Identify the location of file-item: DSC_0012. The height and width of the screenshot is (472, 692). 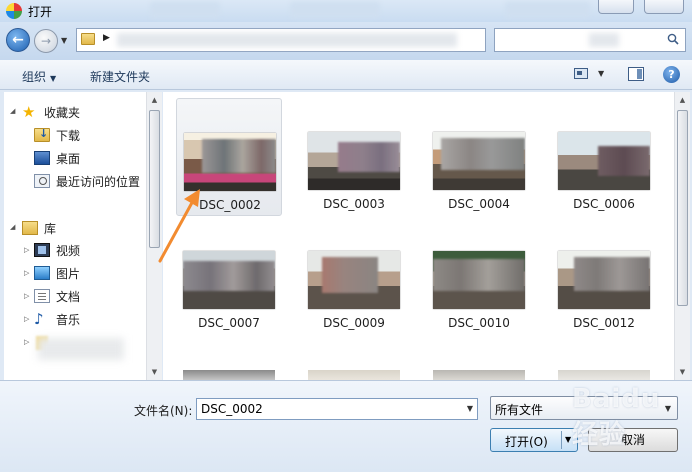
(604, 276).